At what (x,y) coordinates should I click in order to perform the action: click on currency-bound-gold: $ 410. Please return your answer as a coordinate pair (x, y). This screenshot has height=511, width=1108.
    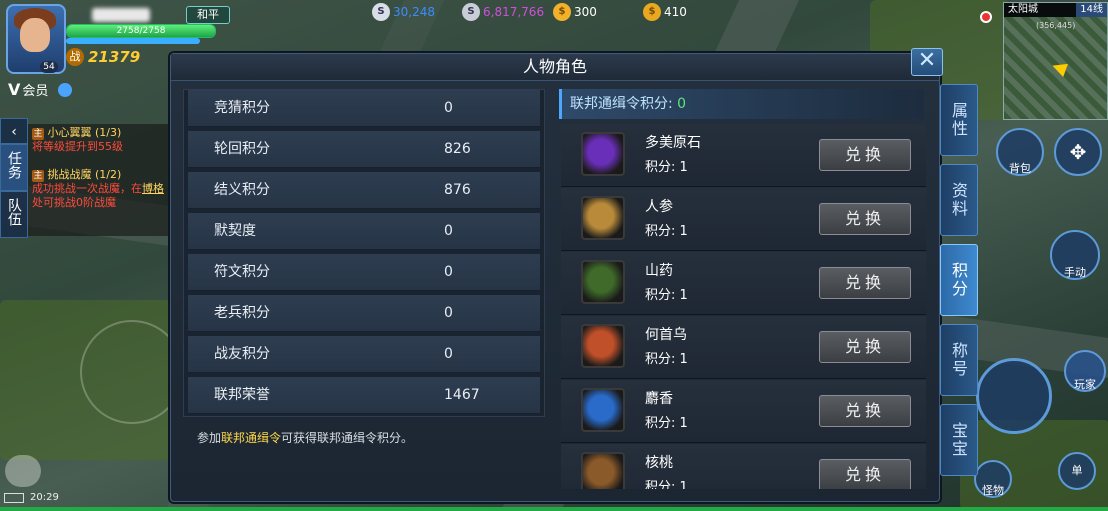
    Looking at the image, I should click on (665, 12).